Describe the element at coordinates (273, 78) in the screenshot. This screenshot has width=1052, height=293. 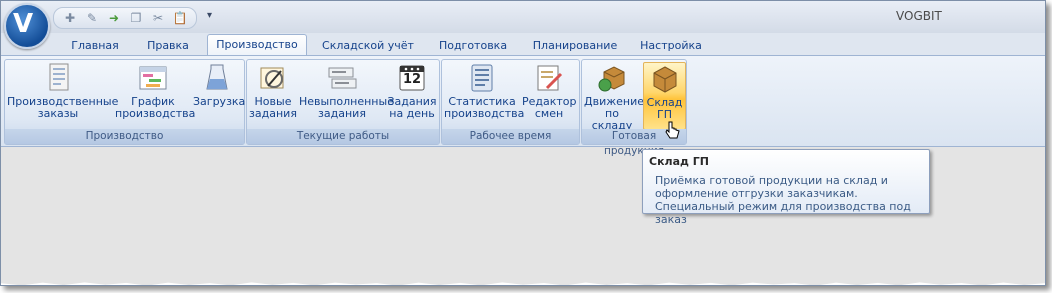
I see `new-task-icon` at that location.